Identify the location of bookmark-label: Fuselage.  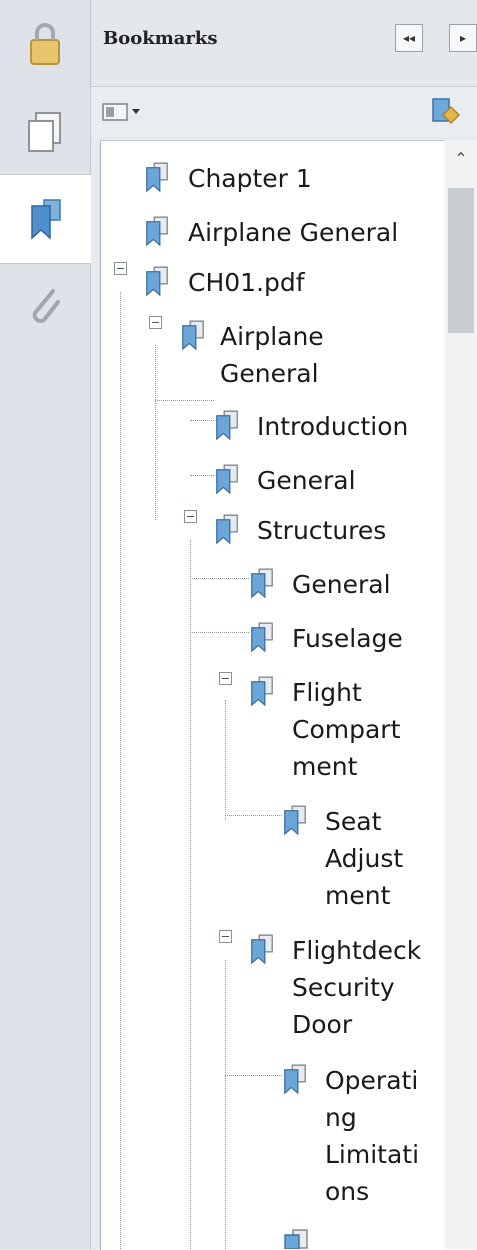
(347, 638).